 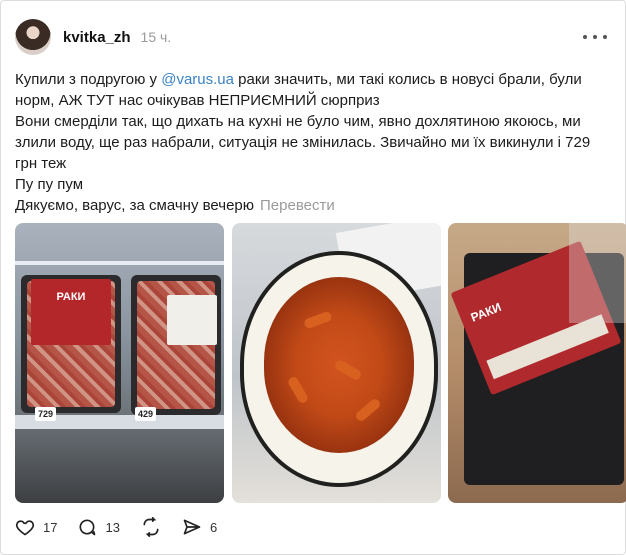 I want to click on avatar, so click(x=33, y=37).